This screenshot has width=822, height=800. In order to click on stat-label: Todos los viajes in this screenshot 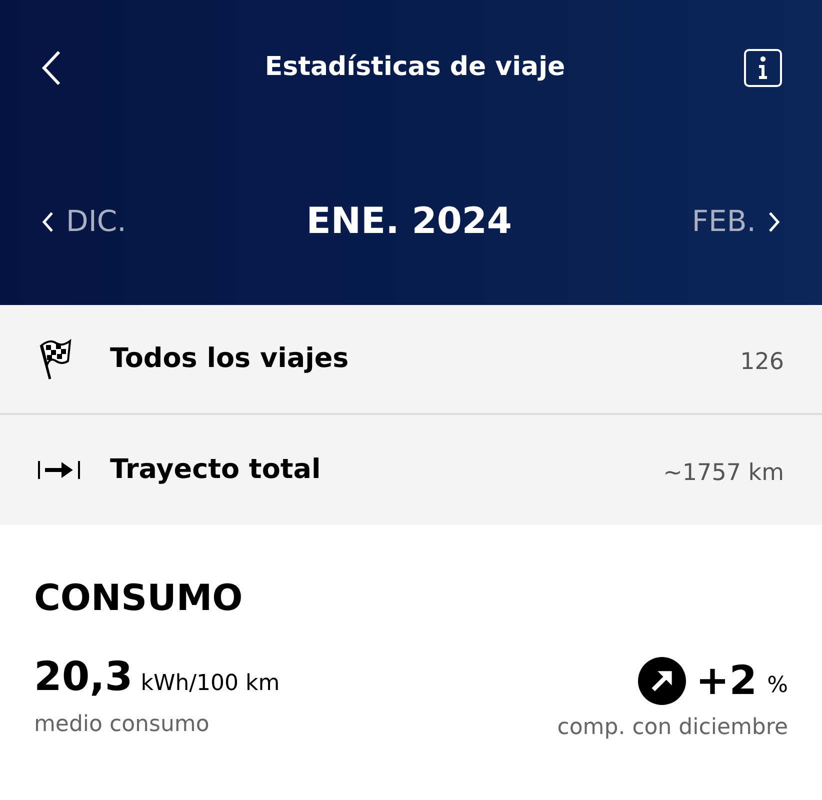, I will do `click(229, 359)`.